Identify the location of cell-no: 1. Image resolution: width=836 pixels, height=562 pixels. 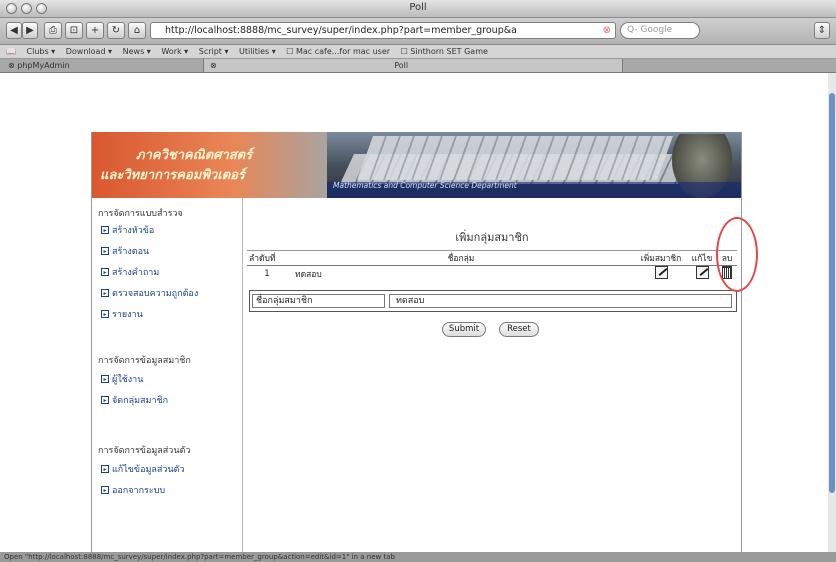
(267, 274).